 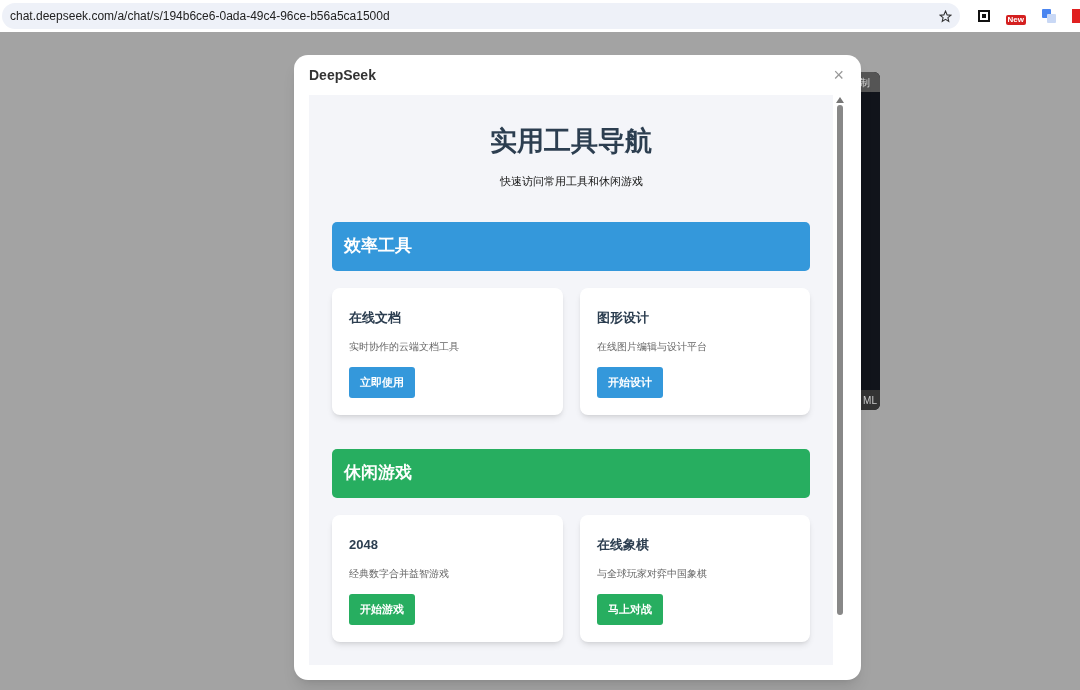 I want to click on card-title: 在线象棋, so click(x=623, y=544).